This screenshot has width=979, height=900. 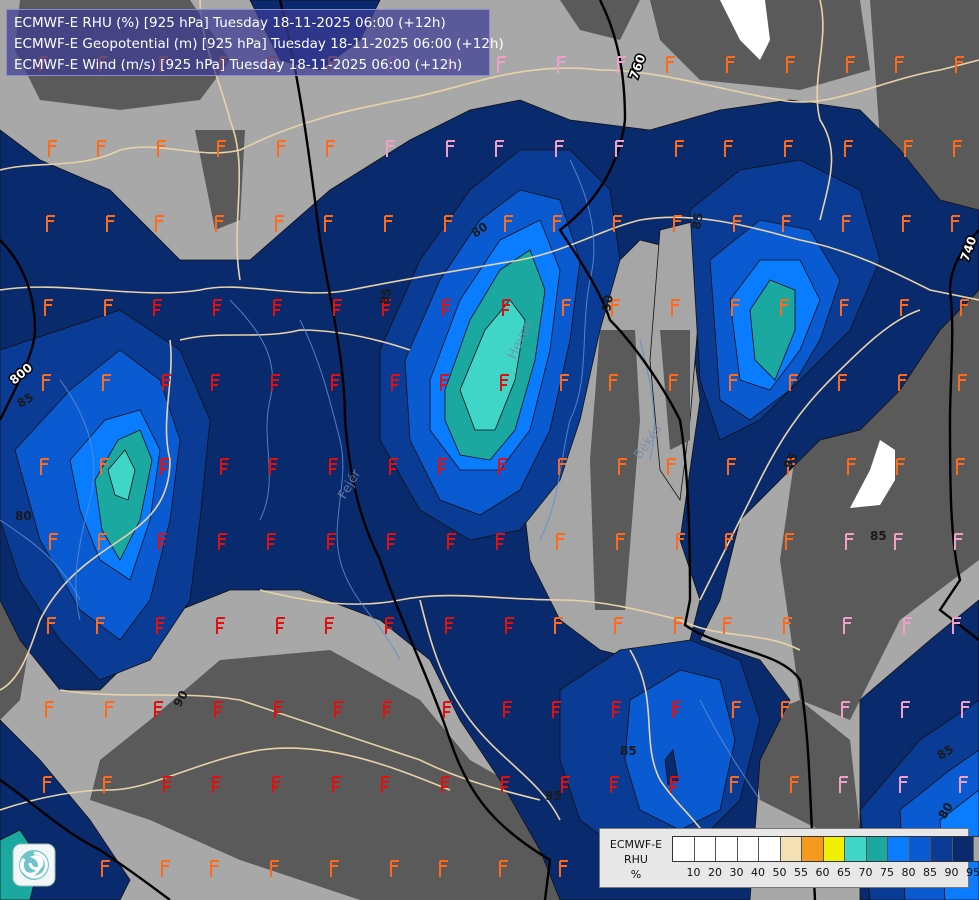 What do you see at coordinates (951, 872) in the screenshot?
I see `legend-tick: 90` at bounding box center [951, 872].